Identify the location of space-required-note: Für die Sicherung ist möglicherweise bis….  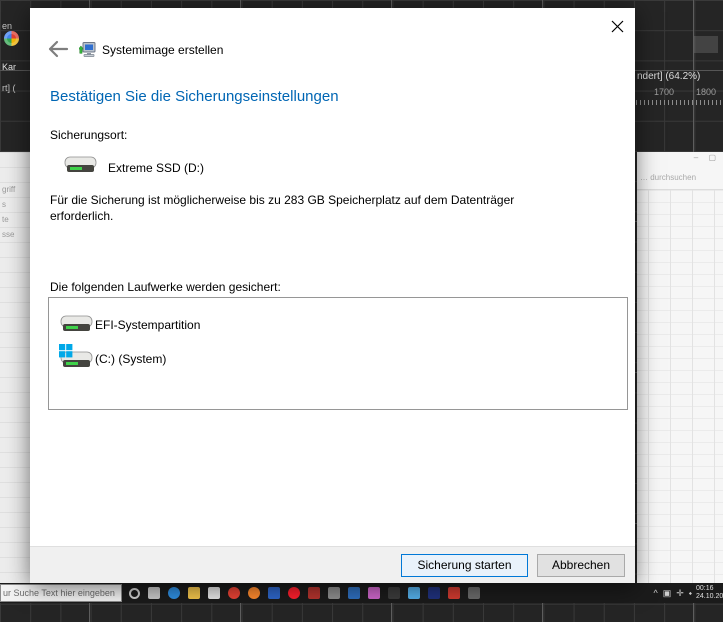
(282, 208).